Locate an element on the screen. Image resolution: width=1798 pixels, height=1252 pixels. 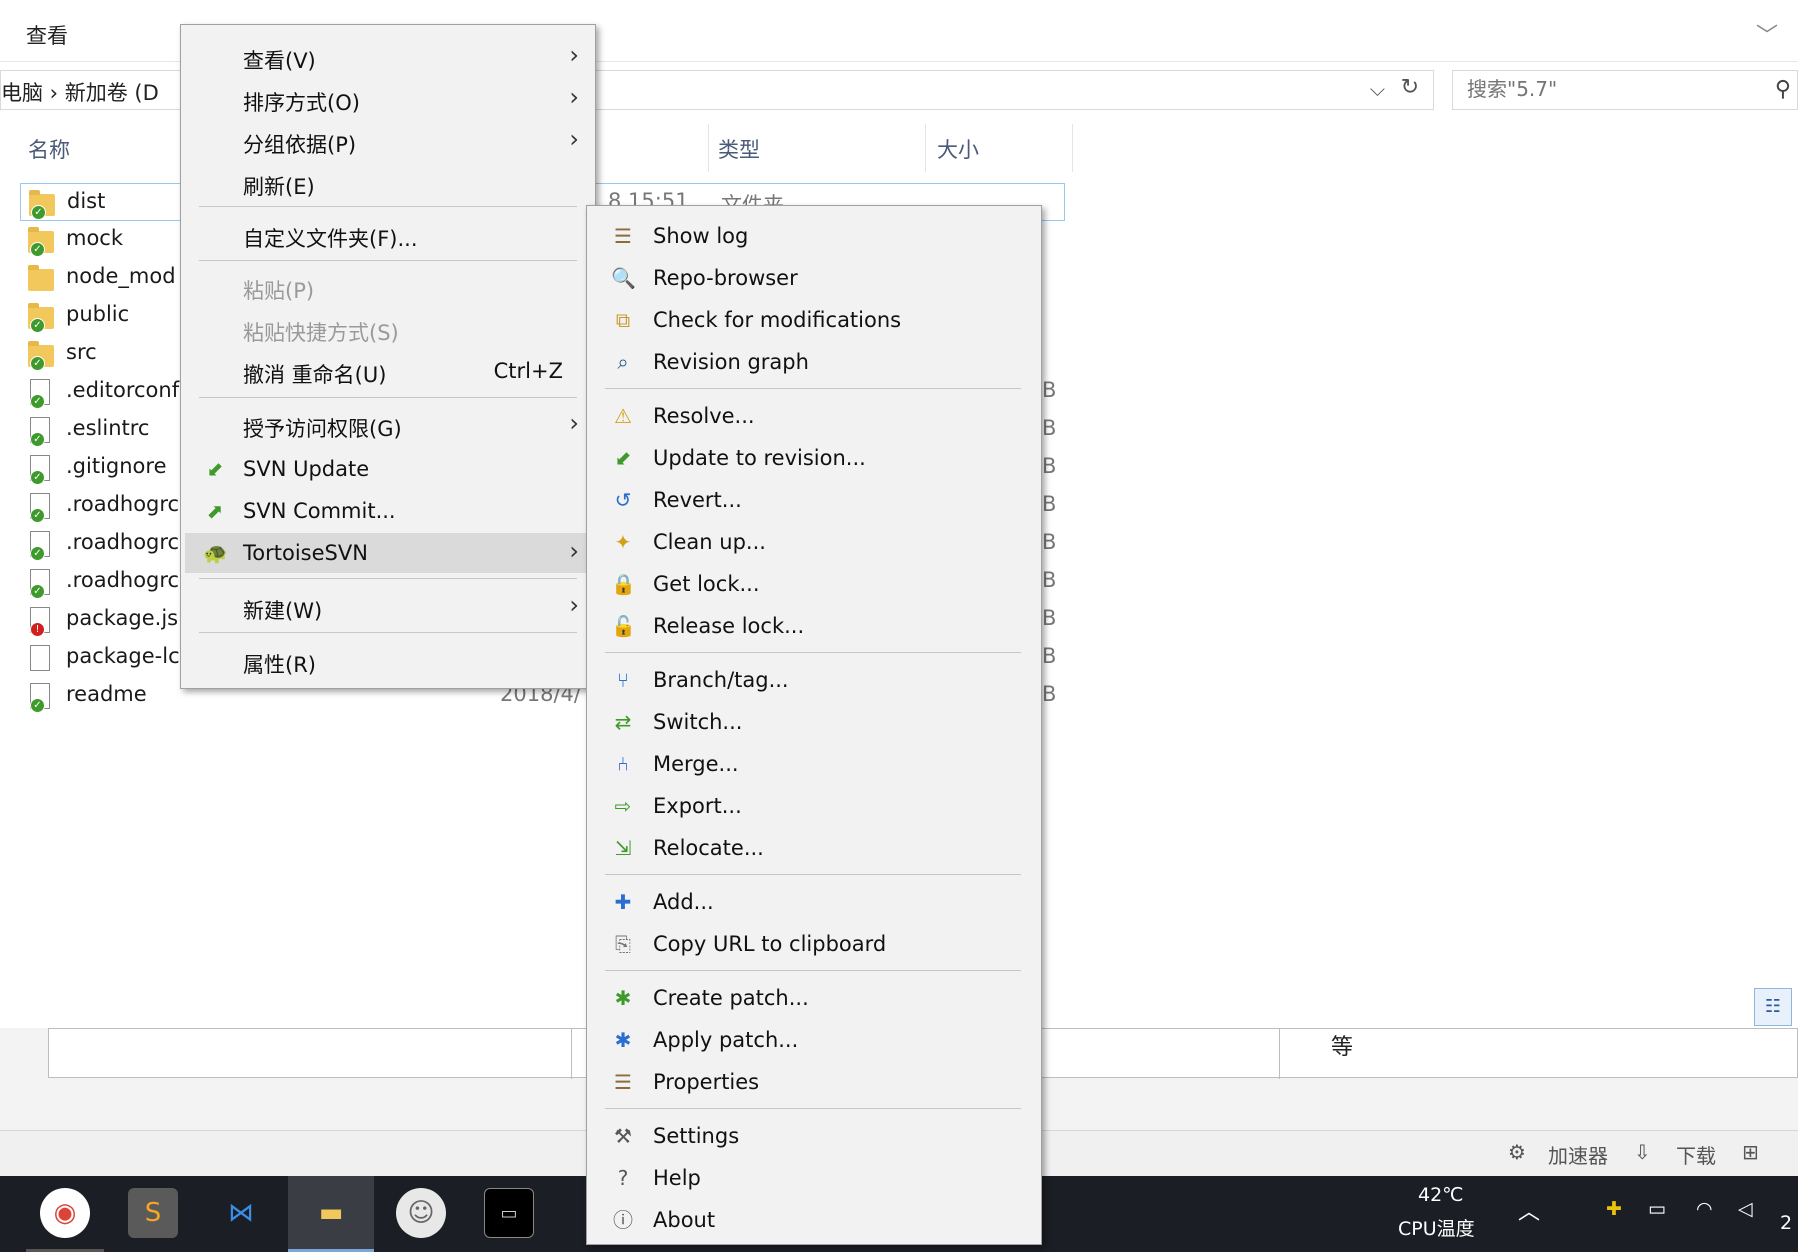
menu-item-show-log: ☰ Show log is located at coordinates (814, 236).